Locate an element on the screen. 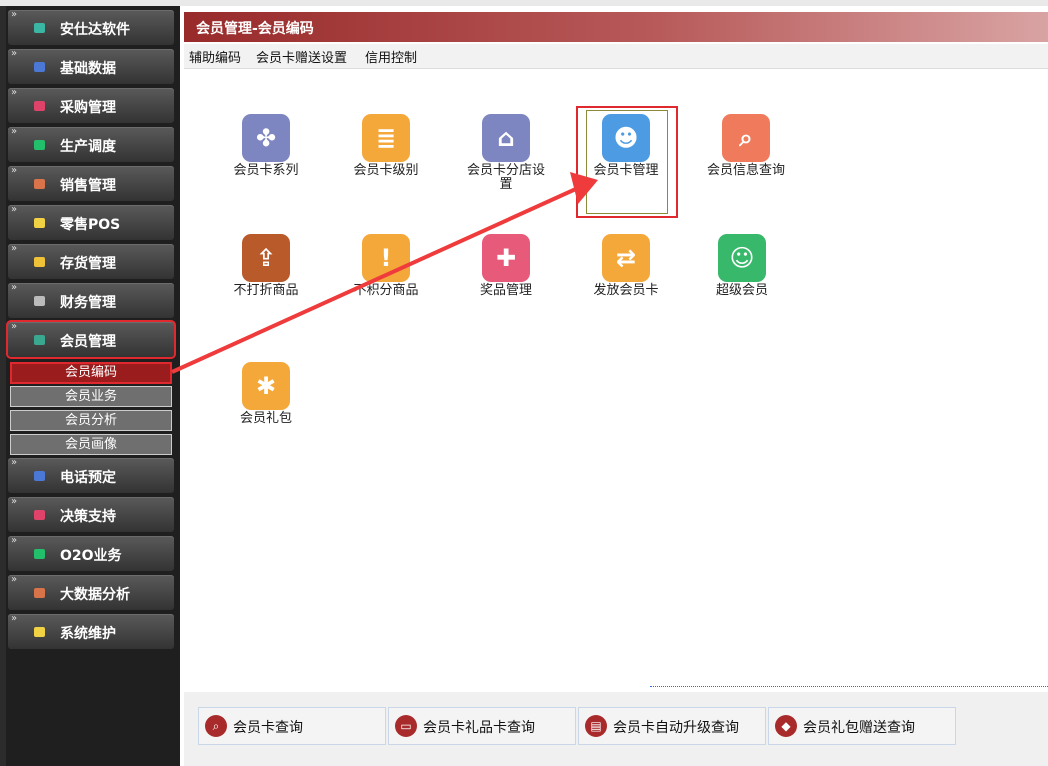 The width and height of the screenshot is (1048, 766). query-gift-card-button: ▭ 会员卡礼品卡查询 is located at coordinates (482, 726).